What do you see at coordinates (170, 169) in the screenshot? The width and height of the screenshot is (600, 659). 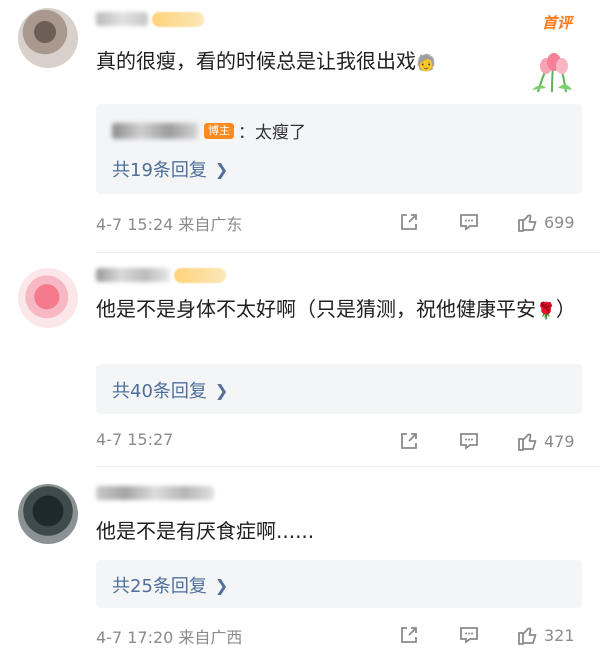 I see `view-replies-link: 共19条回复 ❯` at bounding box center [170, 169].